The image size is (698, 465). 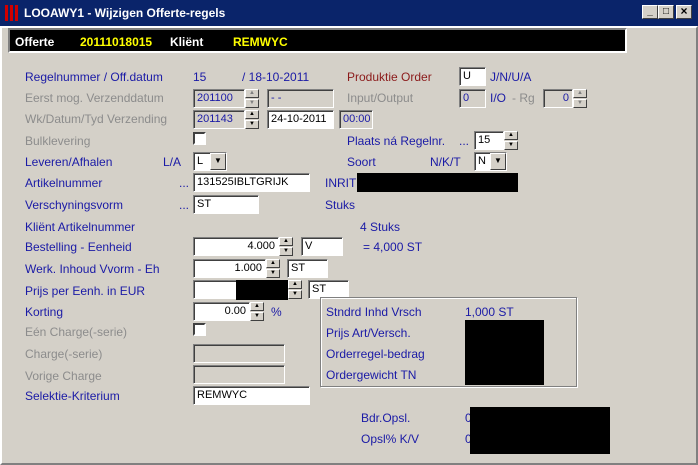 What do you see at coordinates (300, 98) in the screenshot?
I see `eerst-date-field: - -` at bounding box center [300, 98].